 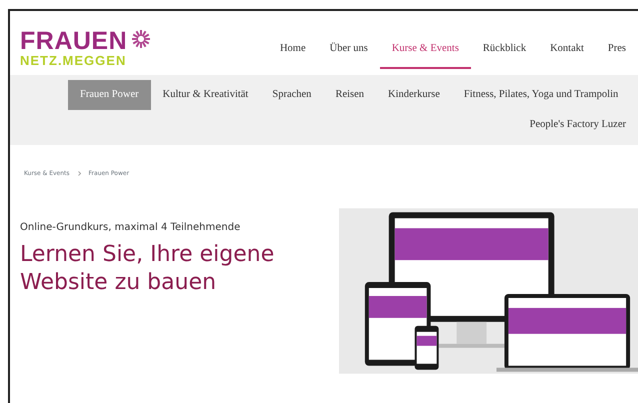 What do you see at coordinates (578, 125) in the screenshot?
I see `subnav-link: People's Factory Luzer` at bounding box center [578, 125].